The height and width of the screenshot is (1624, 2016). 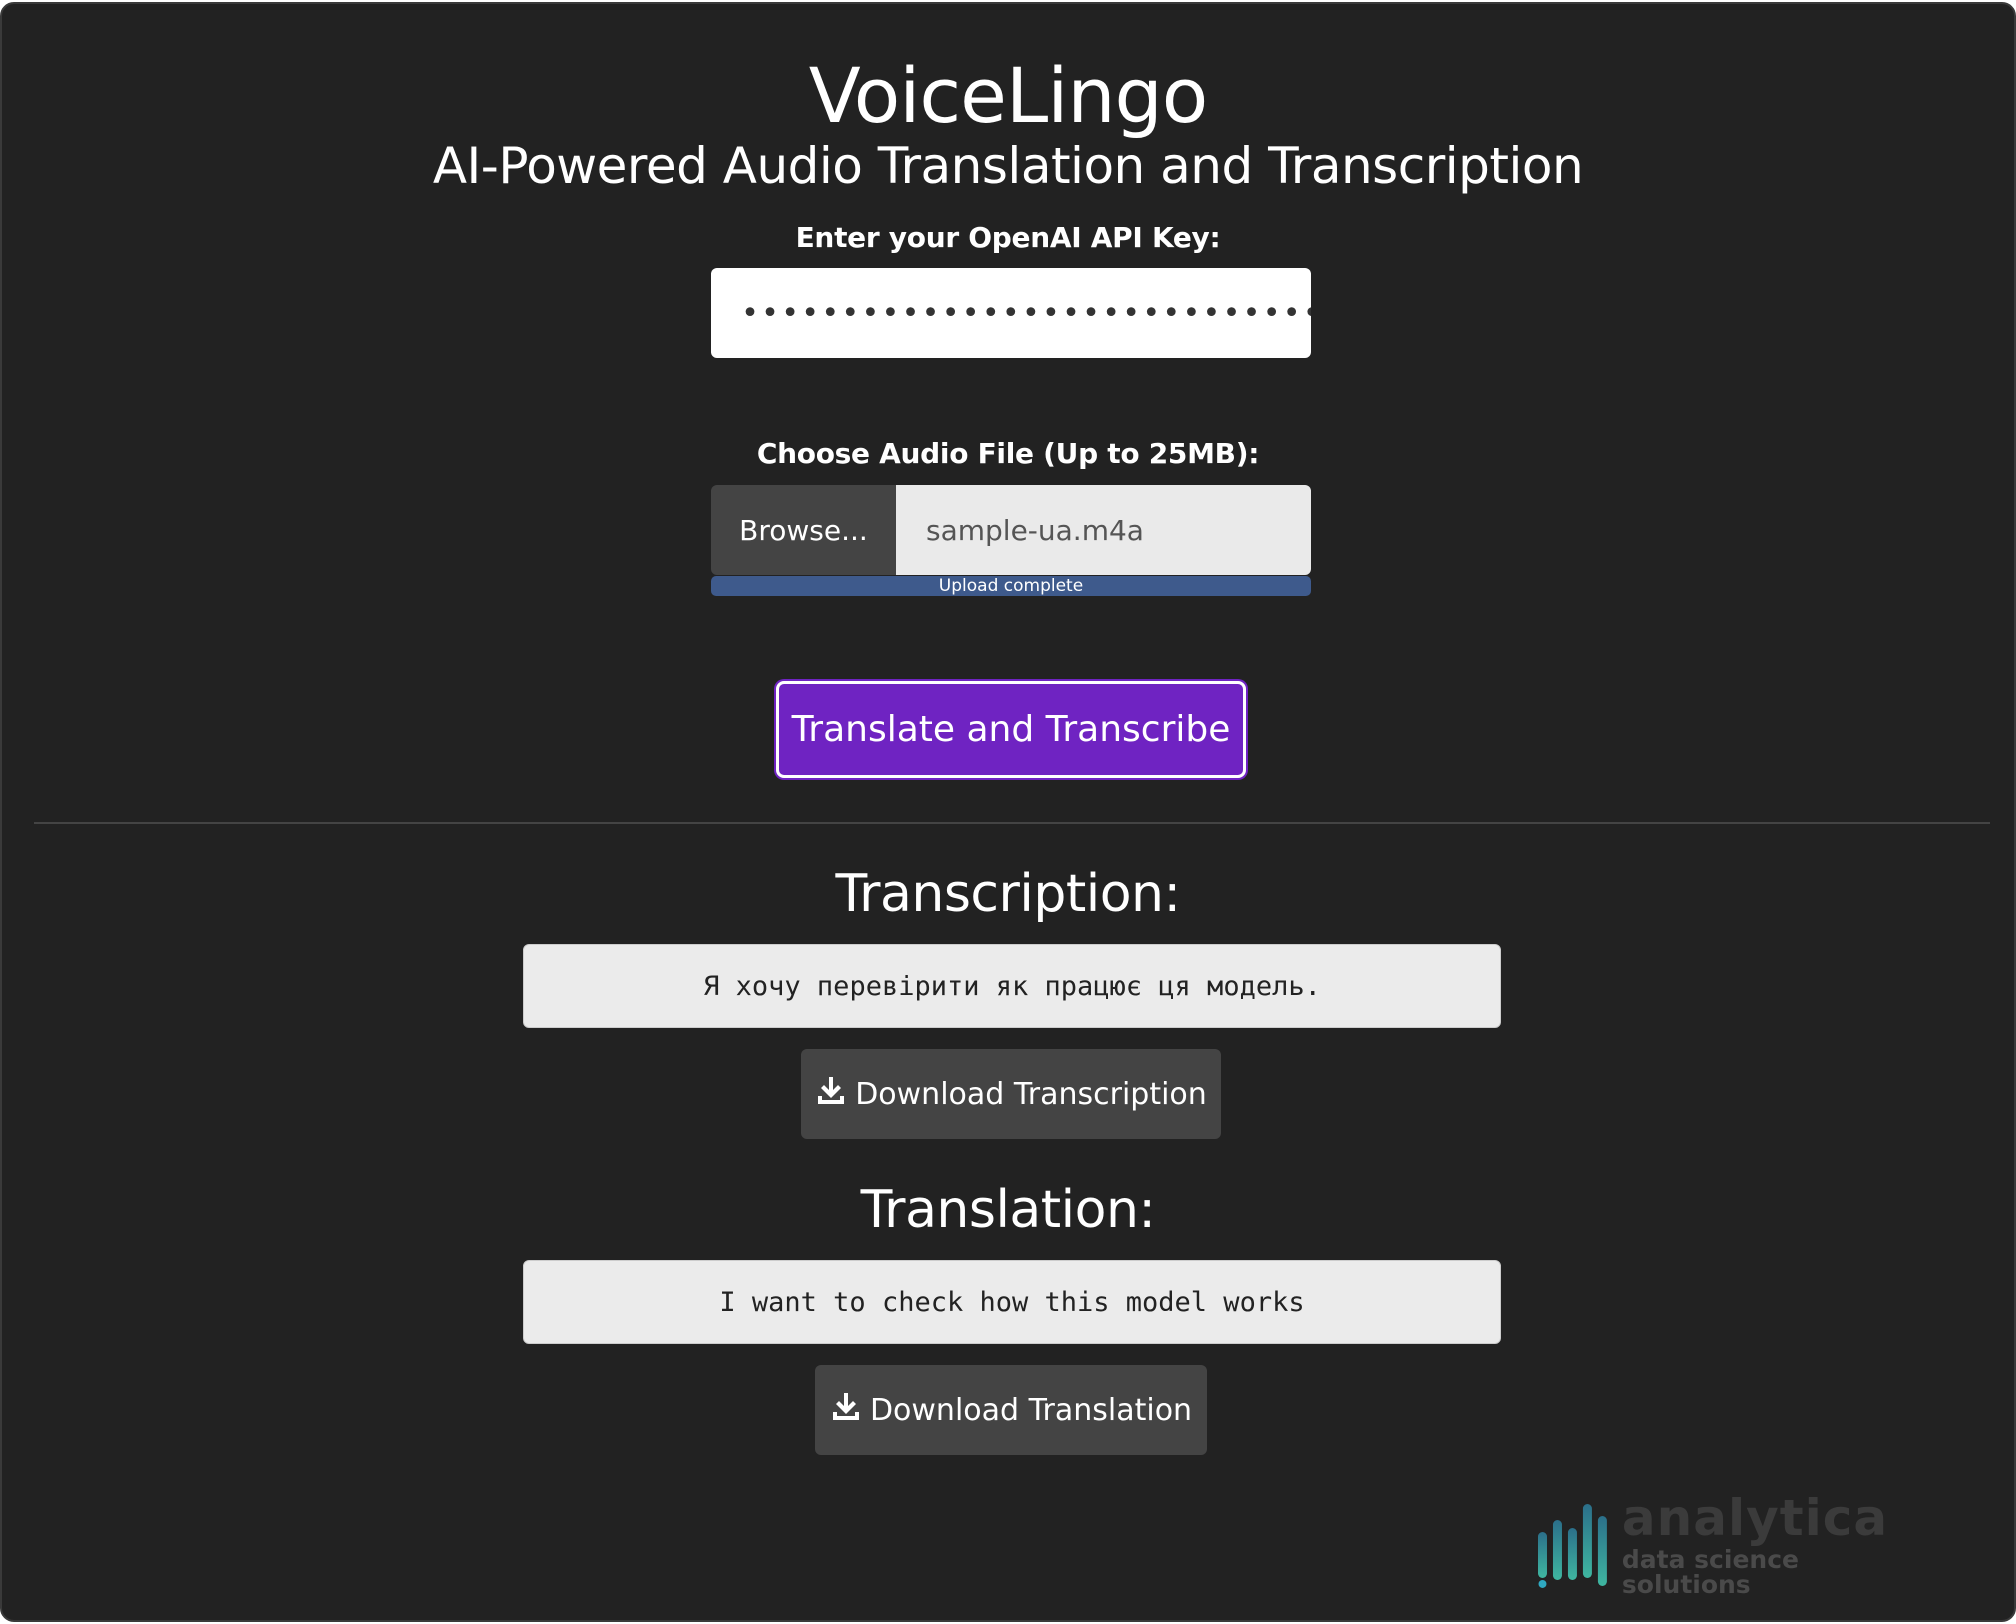 I want to click on divider, so click(x=1012, y=823).